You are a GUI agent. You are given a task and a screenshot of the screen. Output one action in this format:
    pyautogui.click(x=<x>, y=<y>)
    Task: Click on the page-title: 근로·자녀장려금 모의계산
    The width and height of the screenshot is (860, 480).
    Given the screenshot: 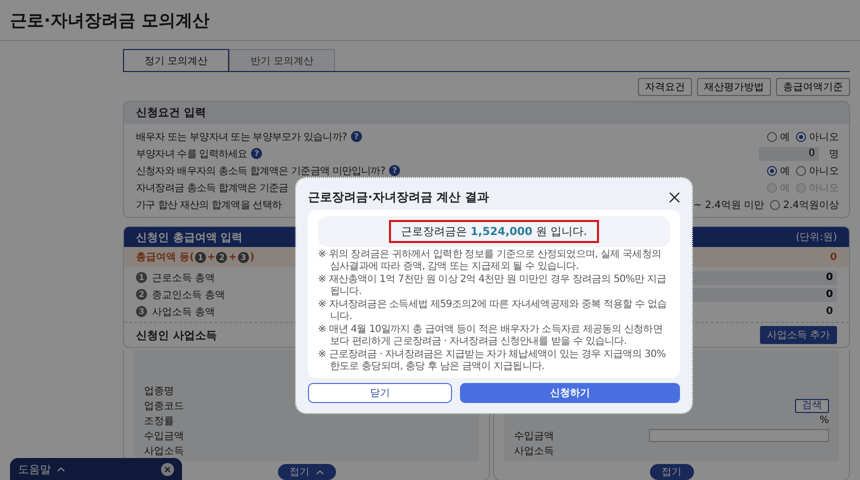 What is the action you would take?
    pyautogui.click(x=110, y=21)
    